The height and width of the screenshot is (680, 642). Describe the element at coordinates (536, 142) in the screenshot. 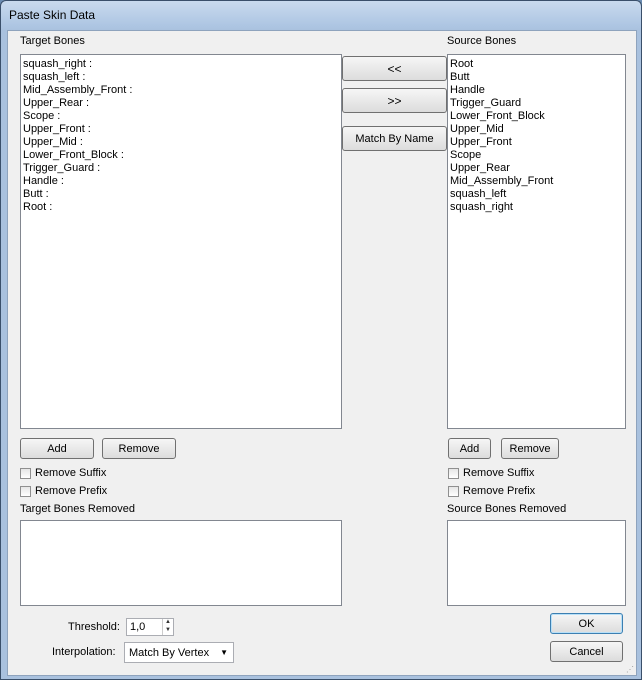

I see `list-item: Upper_Front` at that location.